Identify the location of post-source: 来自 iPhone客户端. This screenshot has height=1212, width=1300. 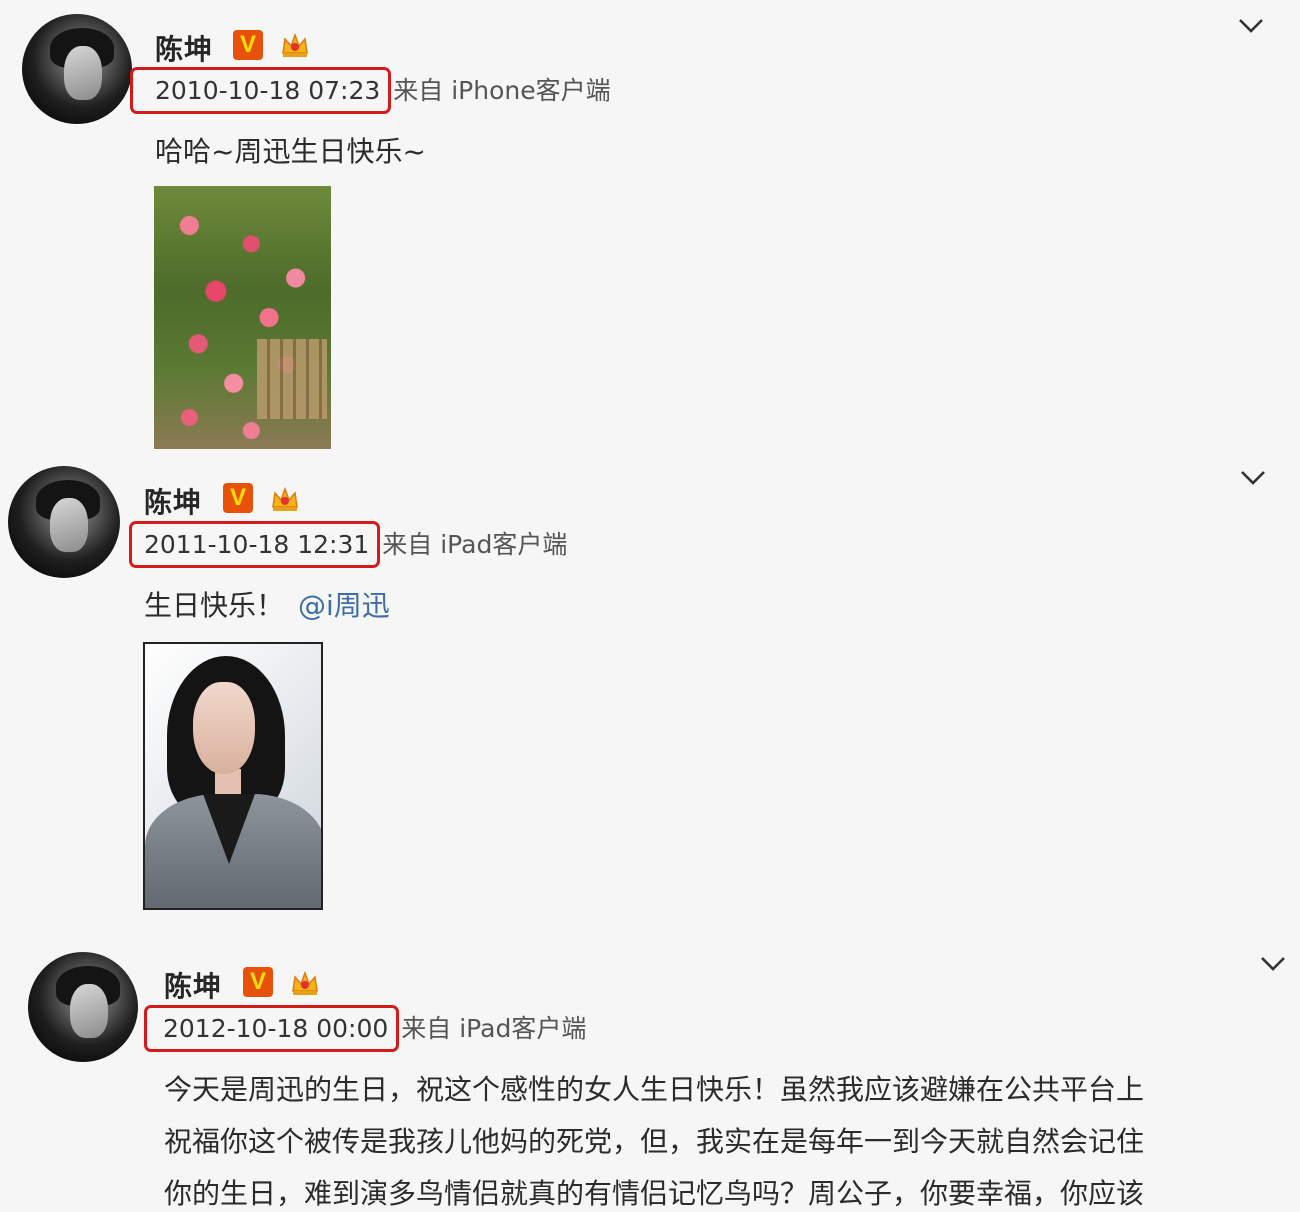
(502, 90).